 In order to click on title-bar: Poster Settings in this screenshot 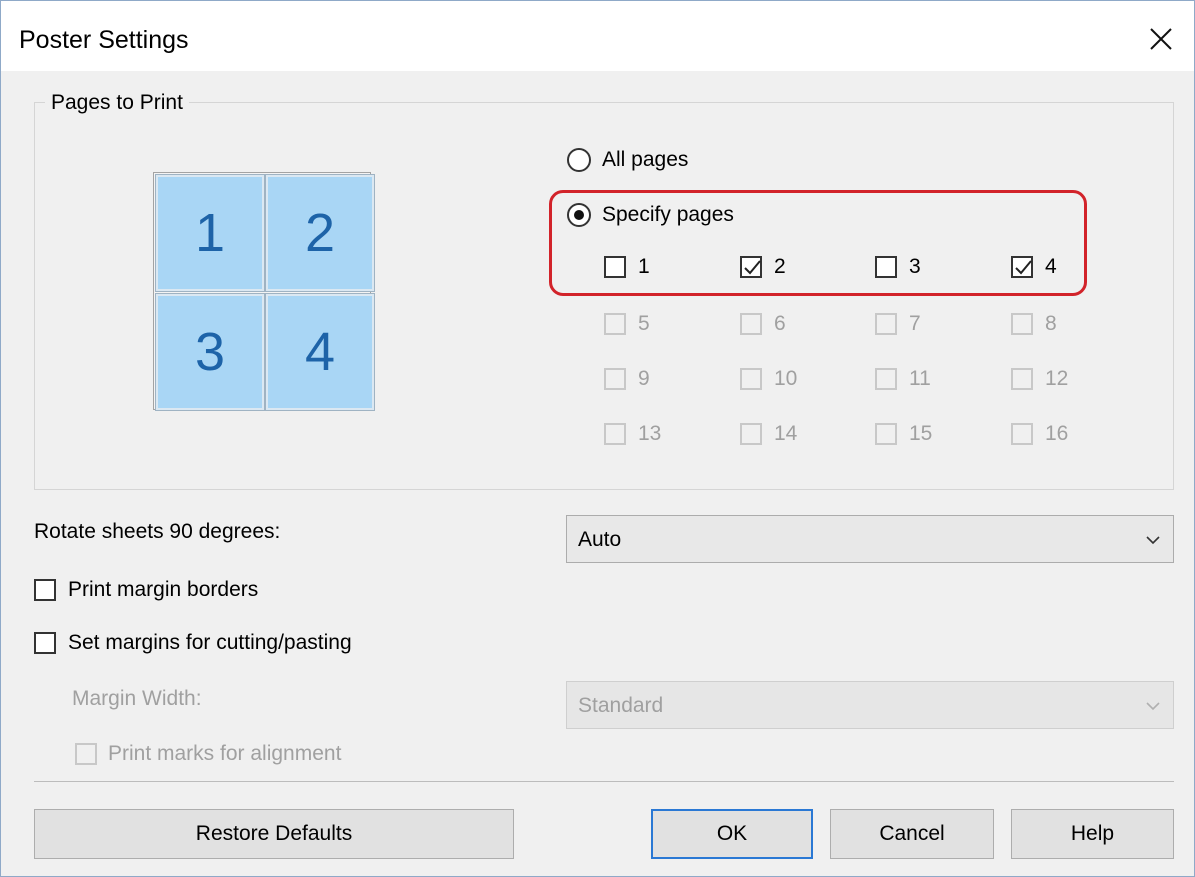, I will do `click(597, 36)`.